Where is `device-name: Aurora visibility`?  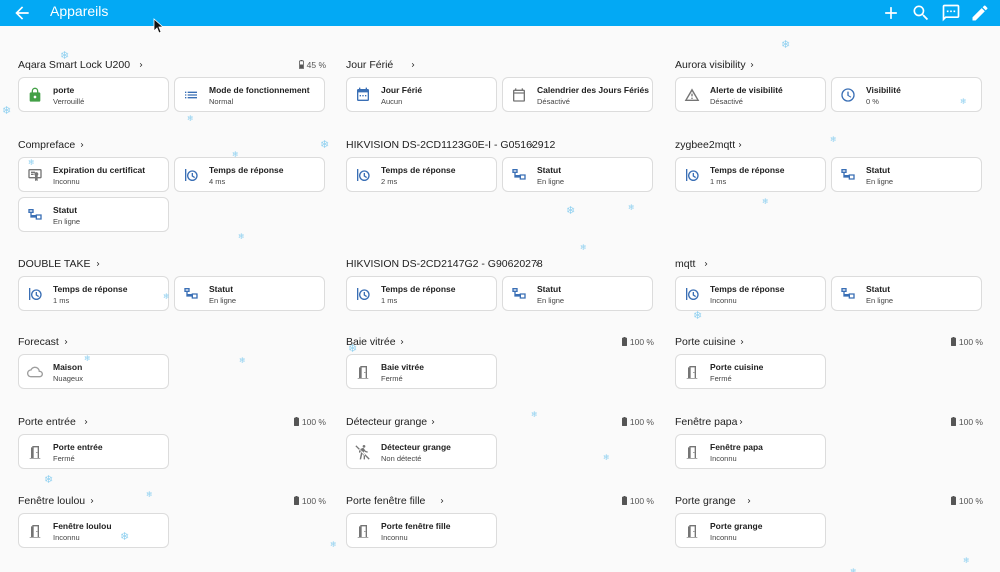 device-name: Aurora visibility is located at coordinates (710, 65).